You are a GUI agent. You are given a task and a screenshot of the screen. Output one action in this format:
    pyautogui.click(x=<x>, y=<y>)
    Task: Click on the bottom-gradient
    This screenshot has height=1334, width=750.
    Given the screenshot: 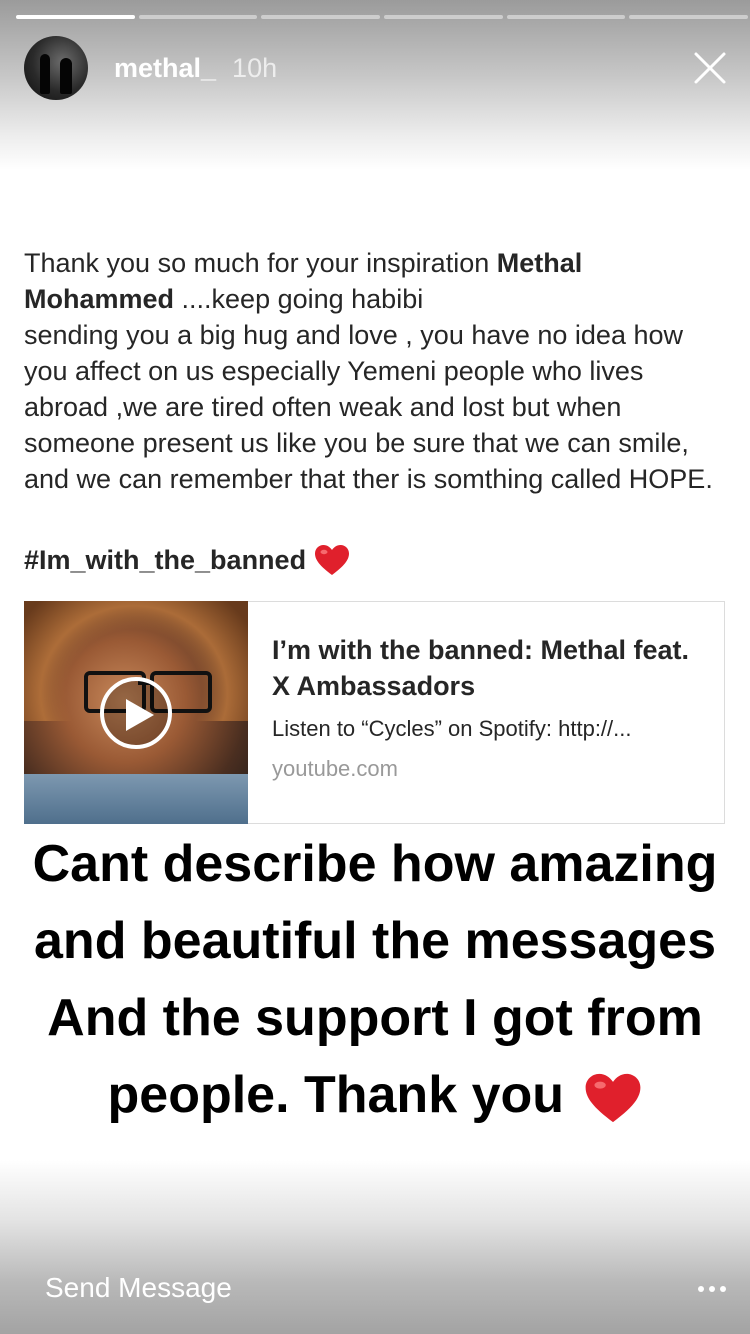 What is the action you would take?
    pyautogui.click(x=375, y=1247)
    